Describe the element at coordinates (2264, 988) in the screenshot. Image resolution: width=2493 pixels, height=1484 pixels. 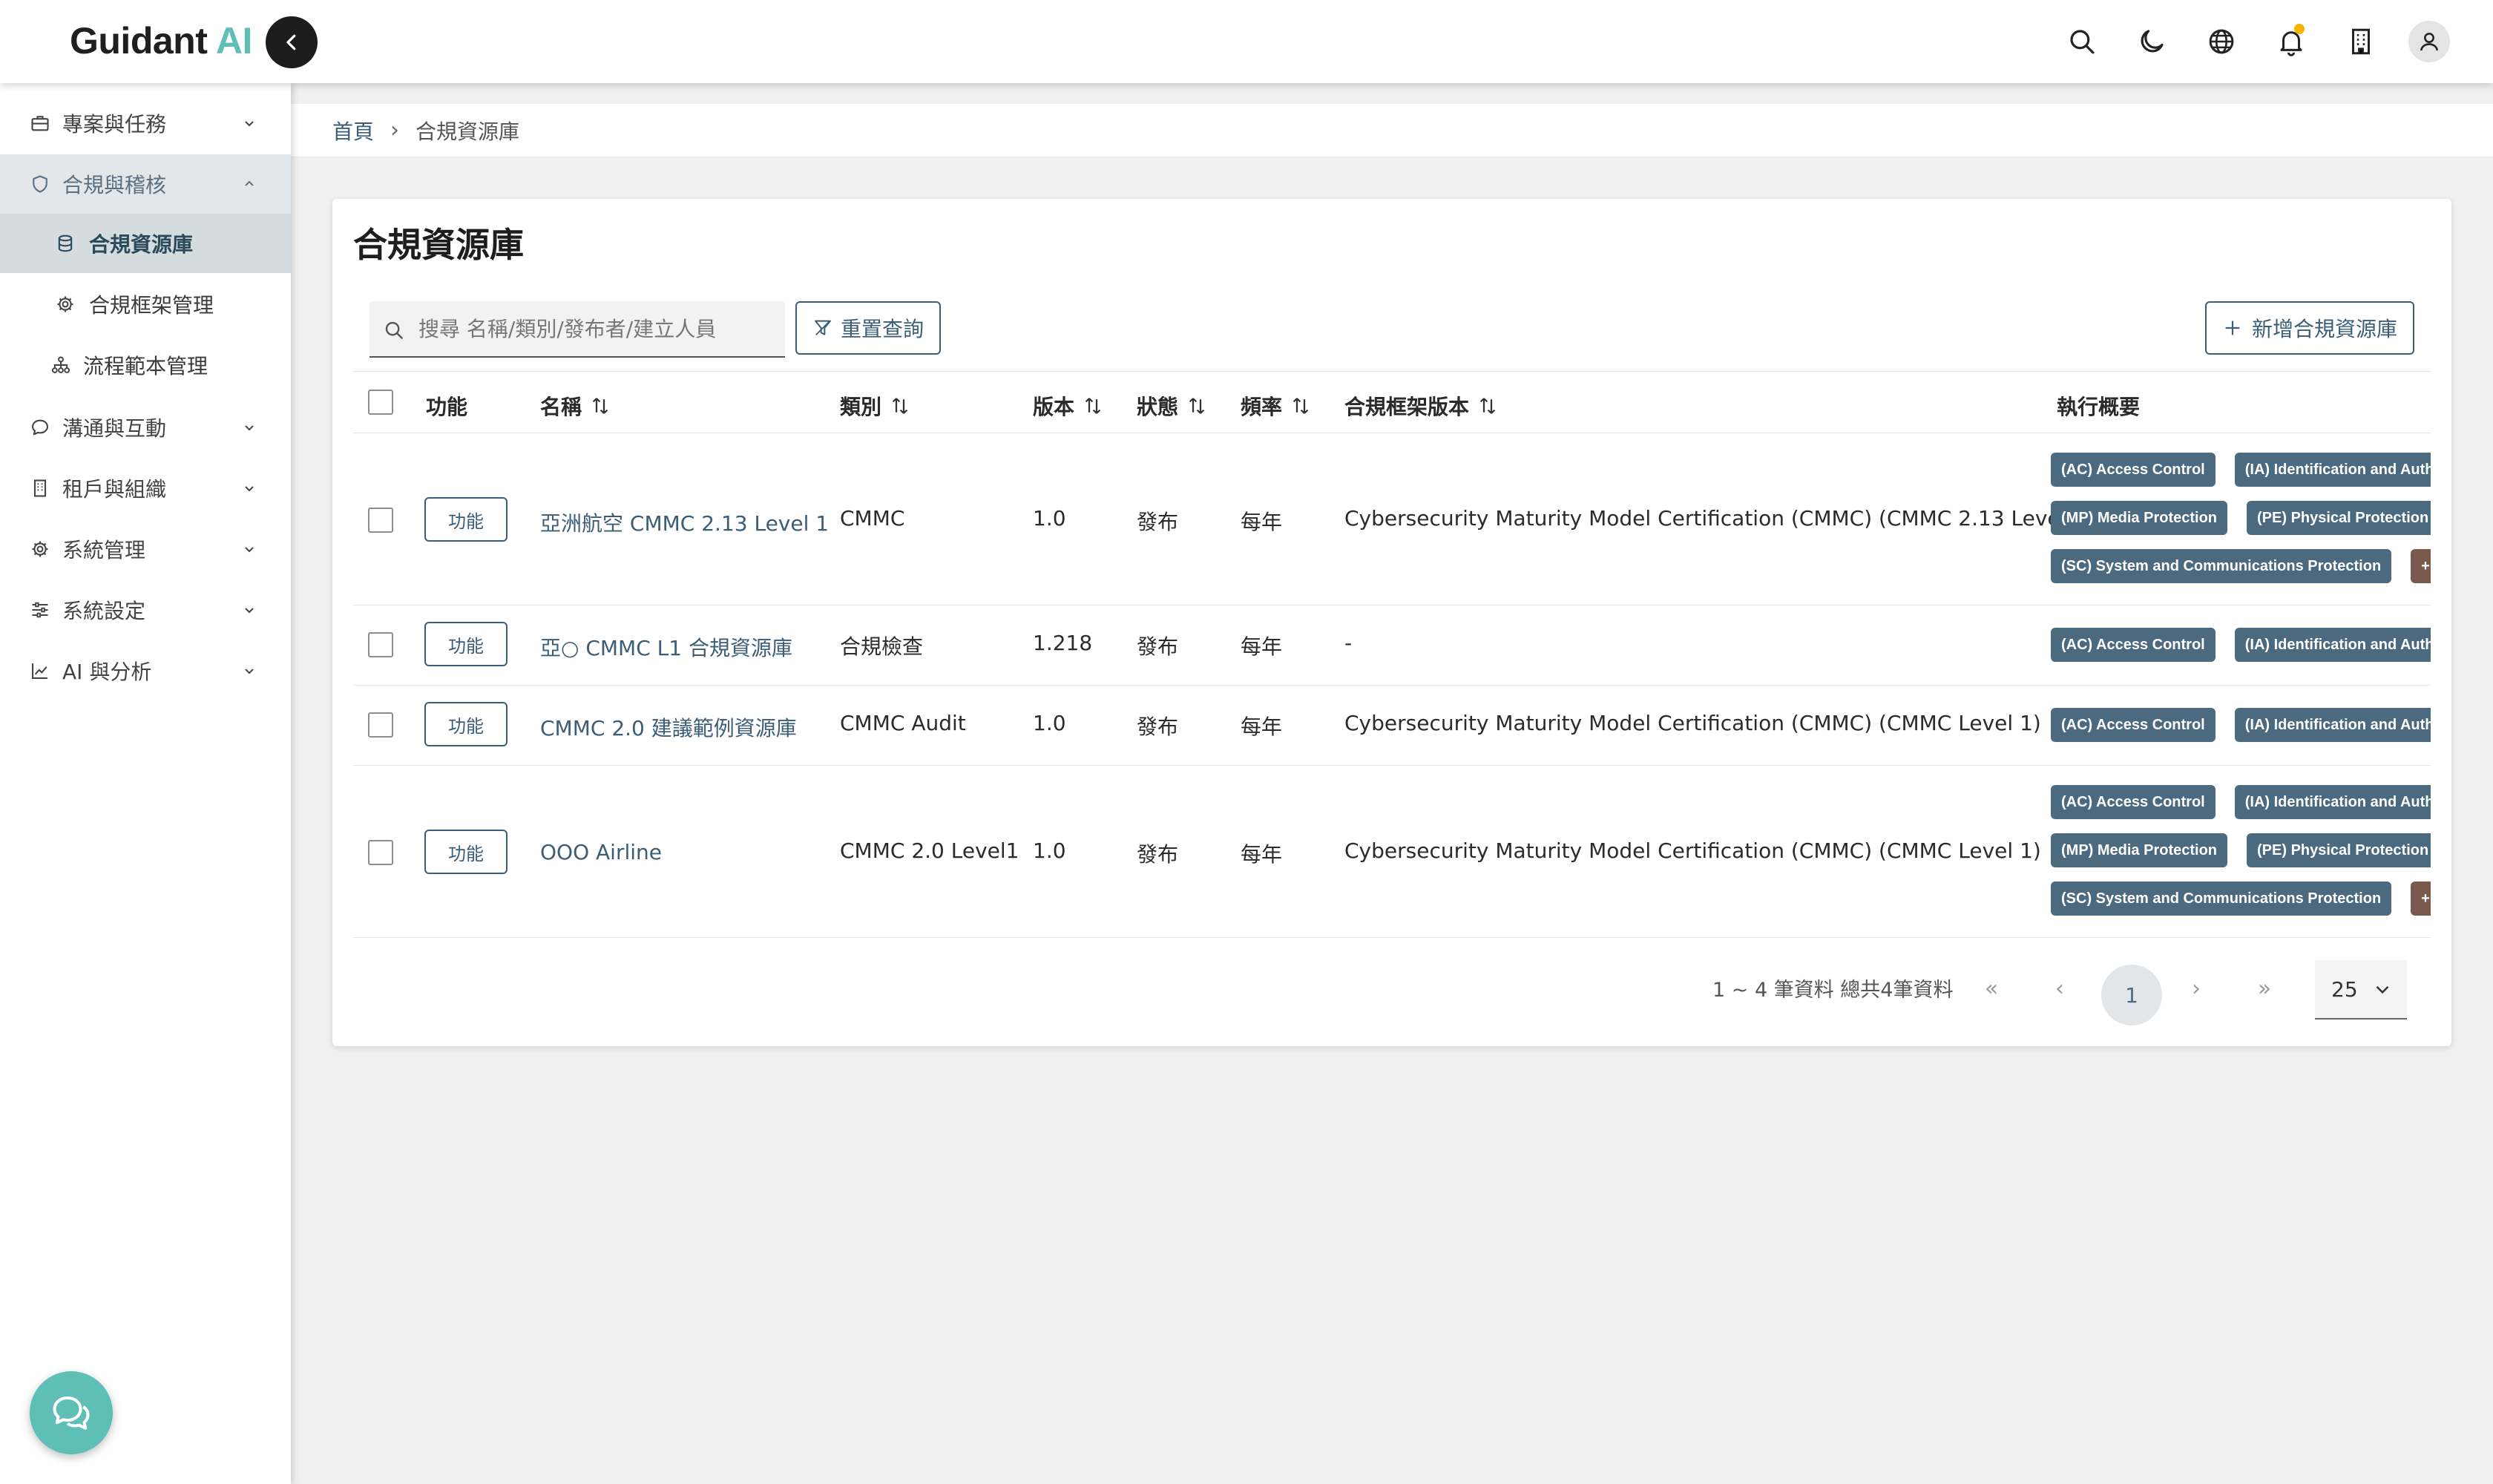
I see `last-page-button: »` at that location.